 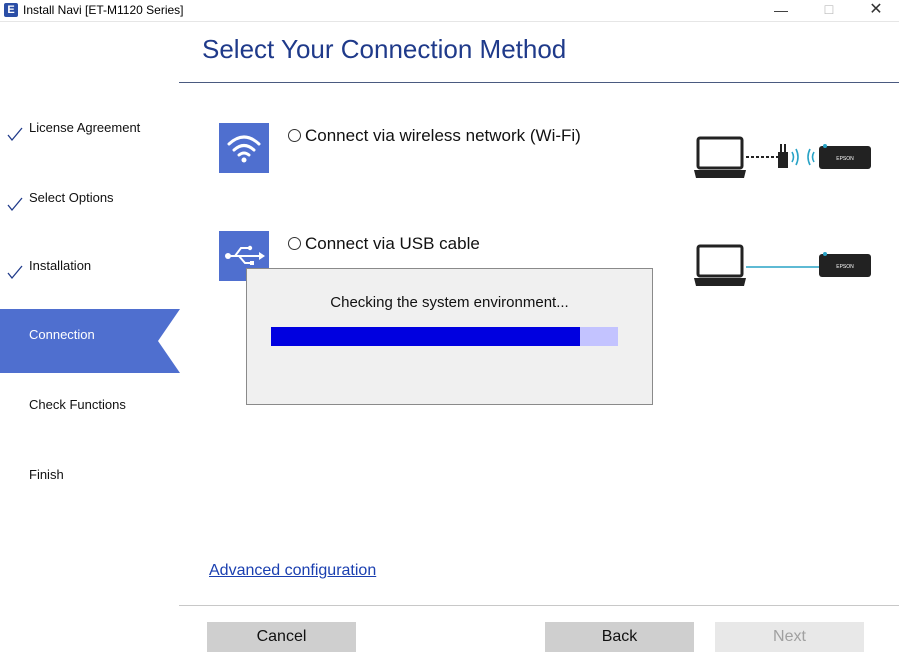 I want to click on app-icon: E, so click(x=11, y=10).